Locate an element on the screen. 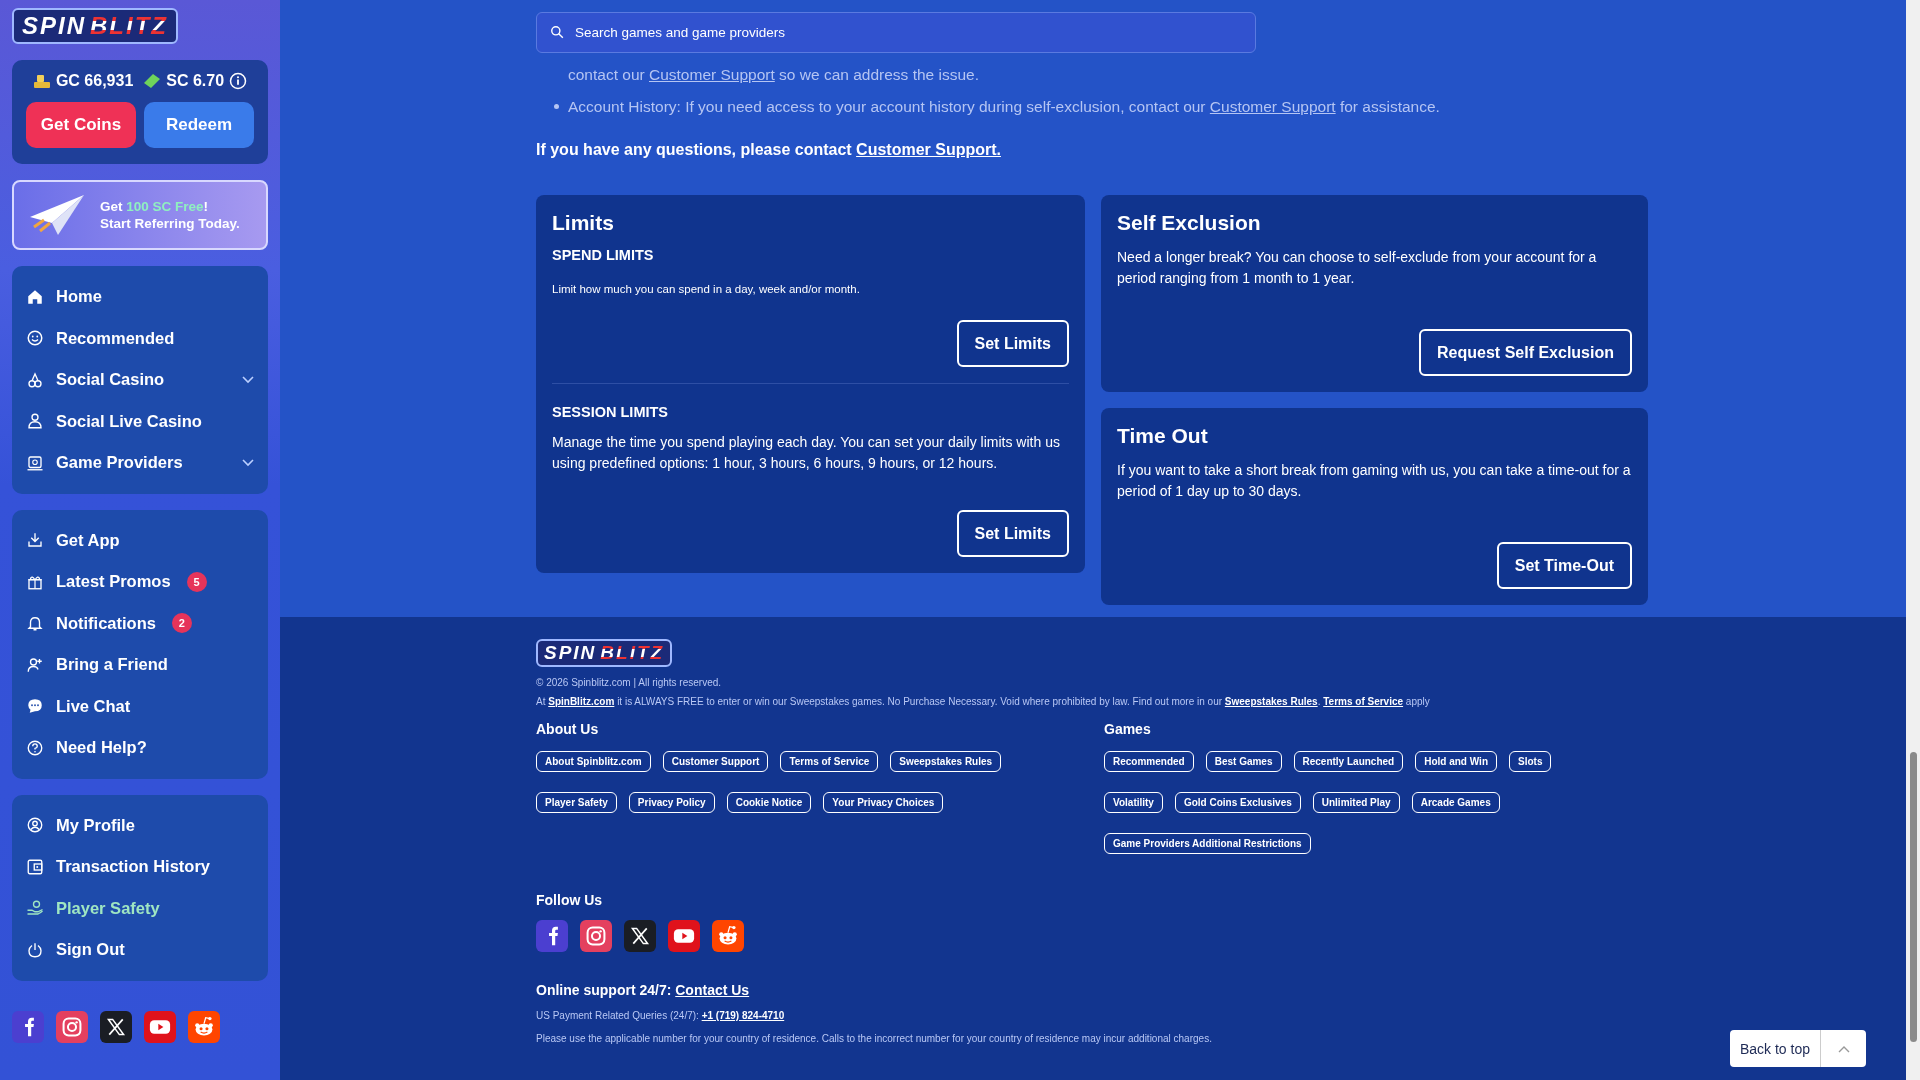  smile-icon is located at coordinates (35, 338).